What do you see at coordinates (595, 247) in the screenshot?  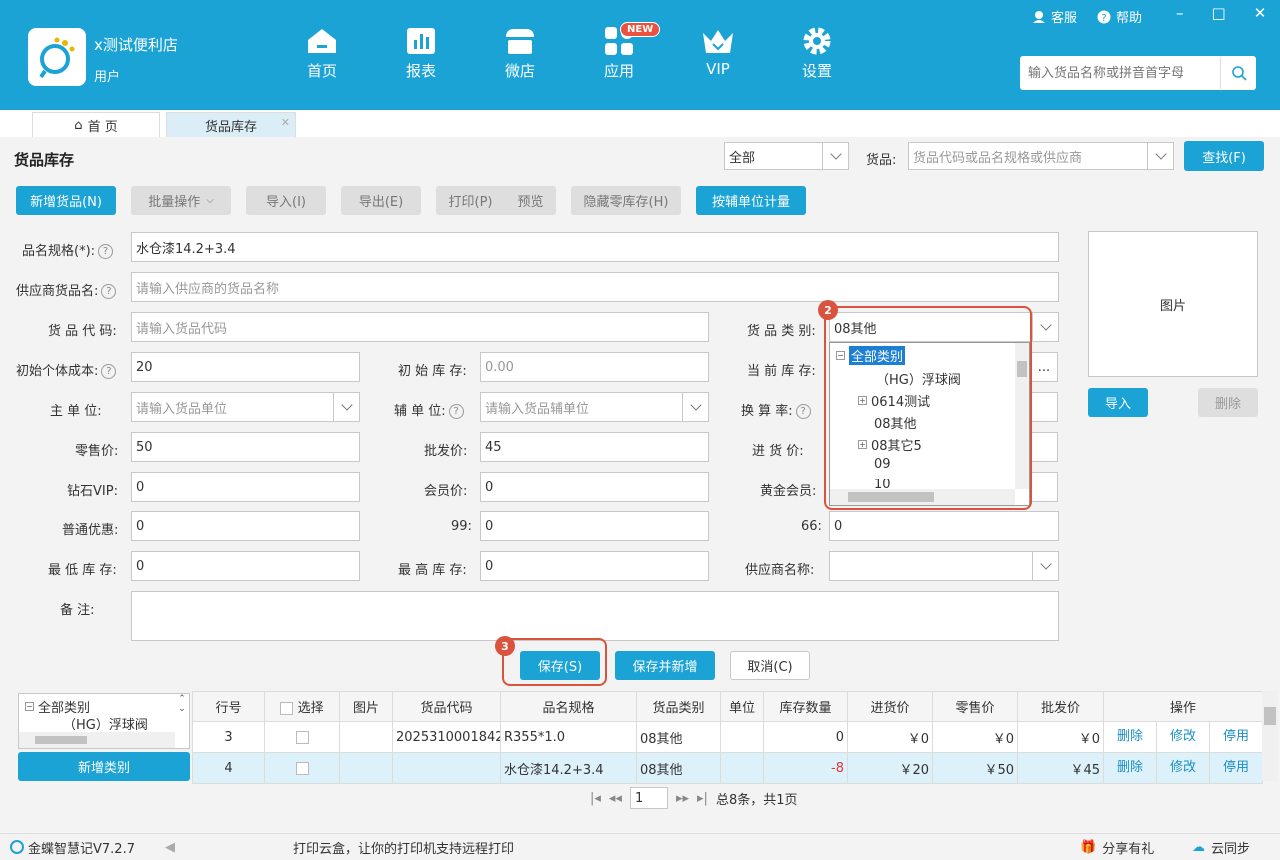 I see `name-field: 水仓漆14.2+3.4` at bounding box center [595, 247].